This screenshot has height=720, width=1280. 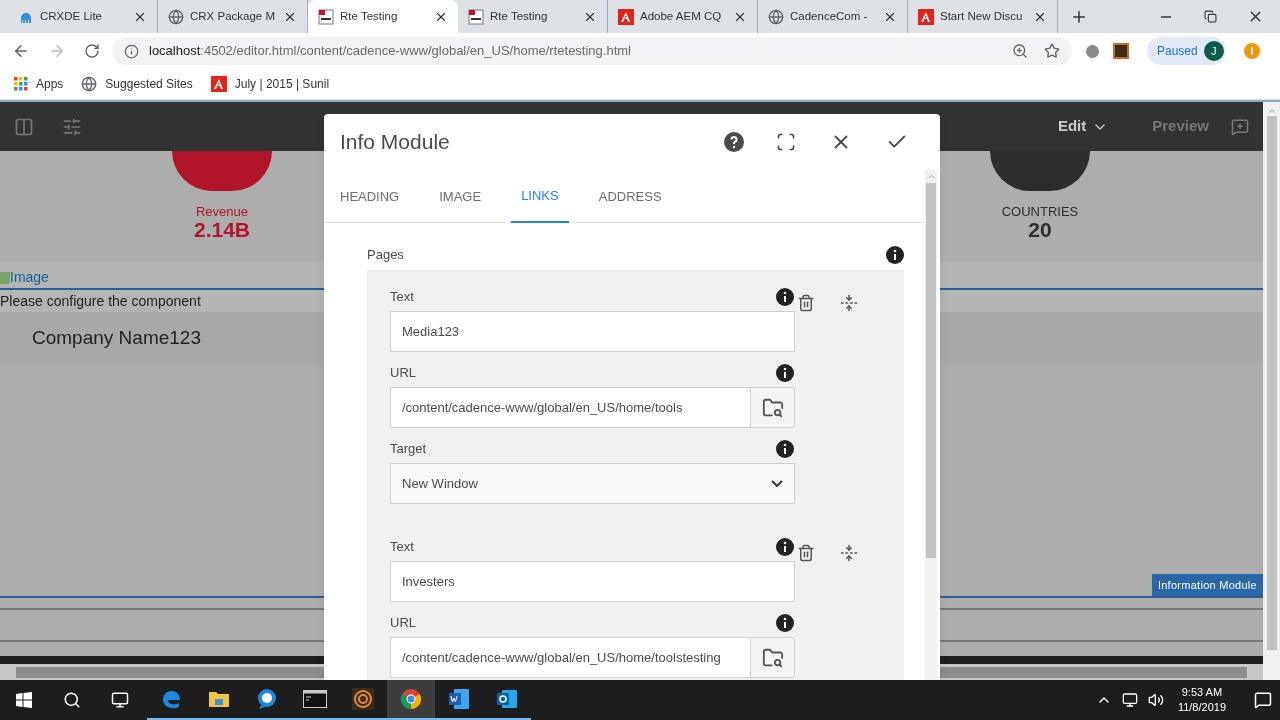 What do you see at coordinates (777, 483) in the screenshot?
I see `chevron-down-icon` at bounding box center [777, 483].